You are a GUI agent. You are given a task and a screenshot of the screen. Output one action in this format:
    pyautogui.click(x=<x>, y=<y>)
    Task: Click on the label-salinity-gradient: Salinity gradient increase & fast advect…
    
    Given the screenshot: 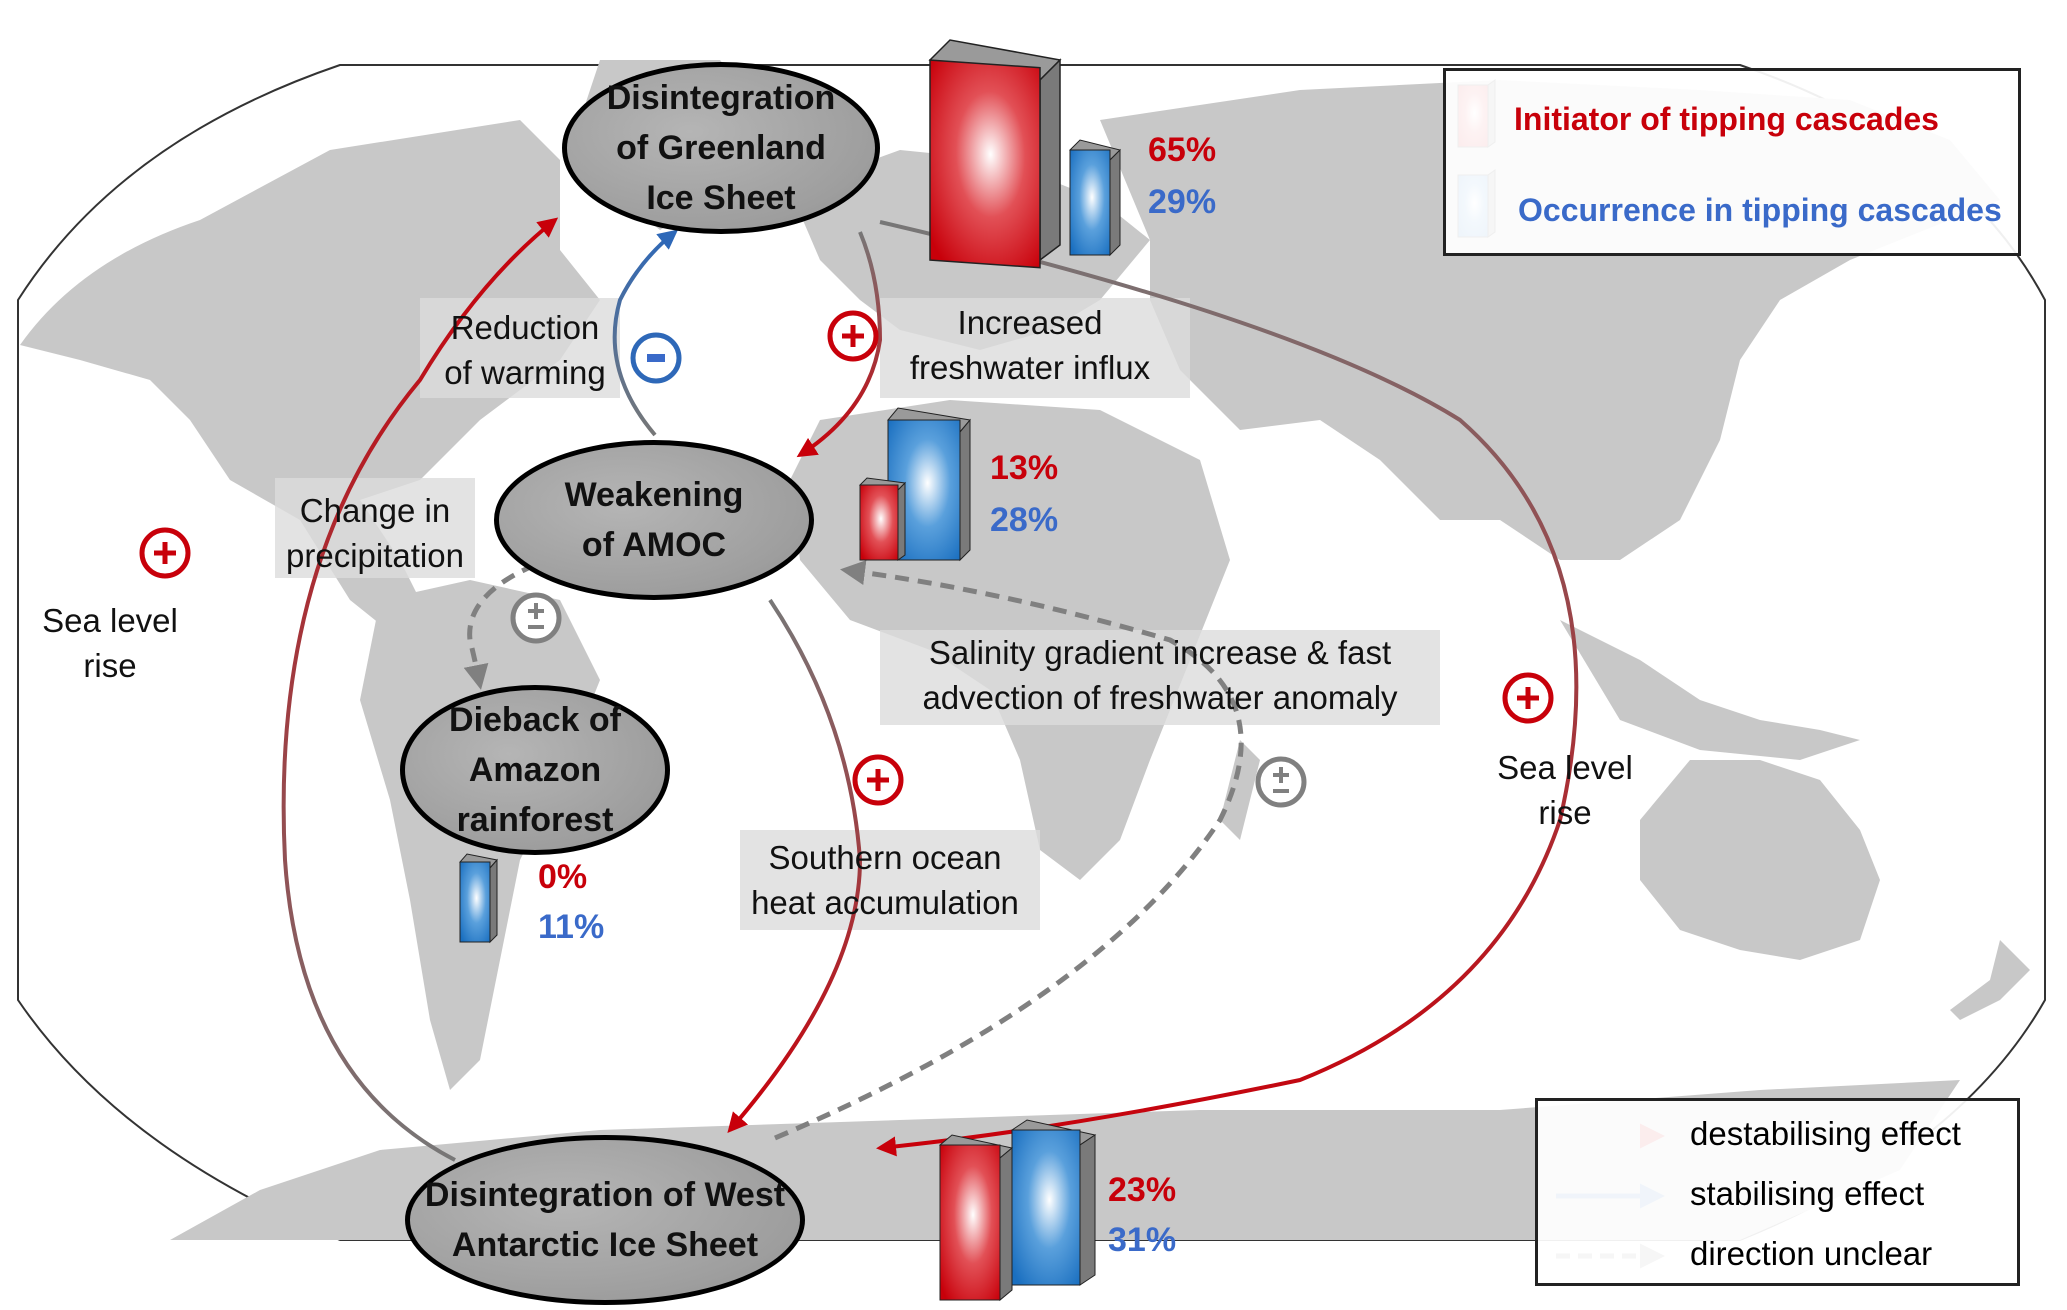 What is the action you would take?
    pyautogui.click(x=1160, y=675)
    